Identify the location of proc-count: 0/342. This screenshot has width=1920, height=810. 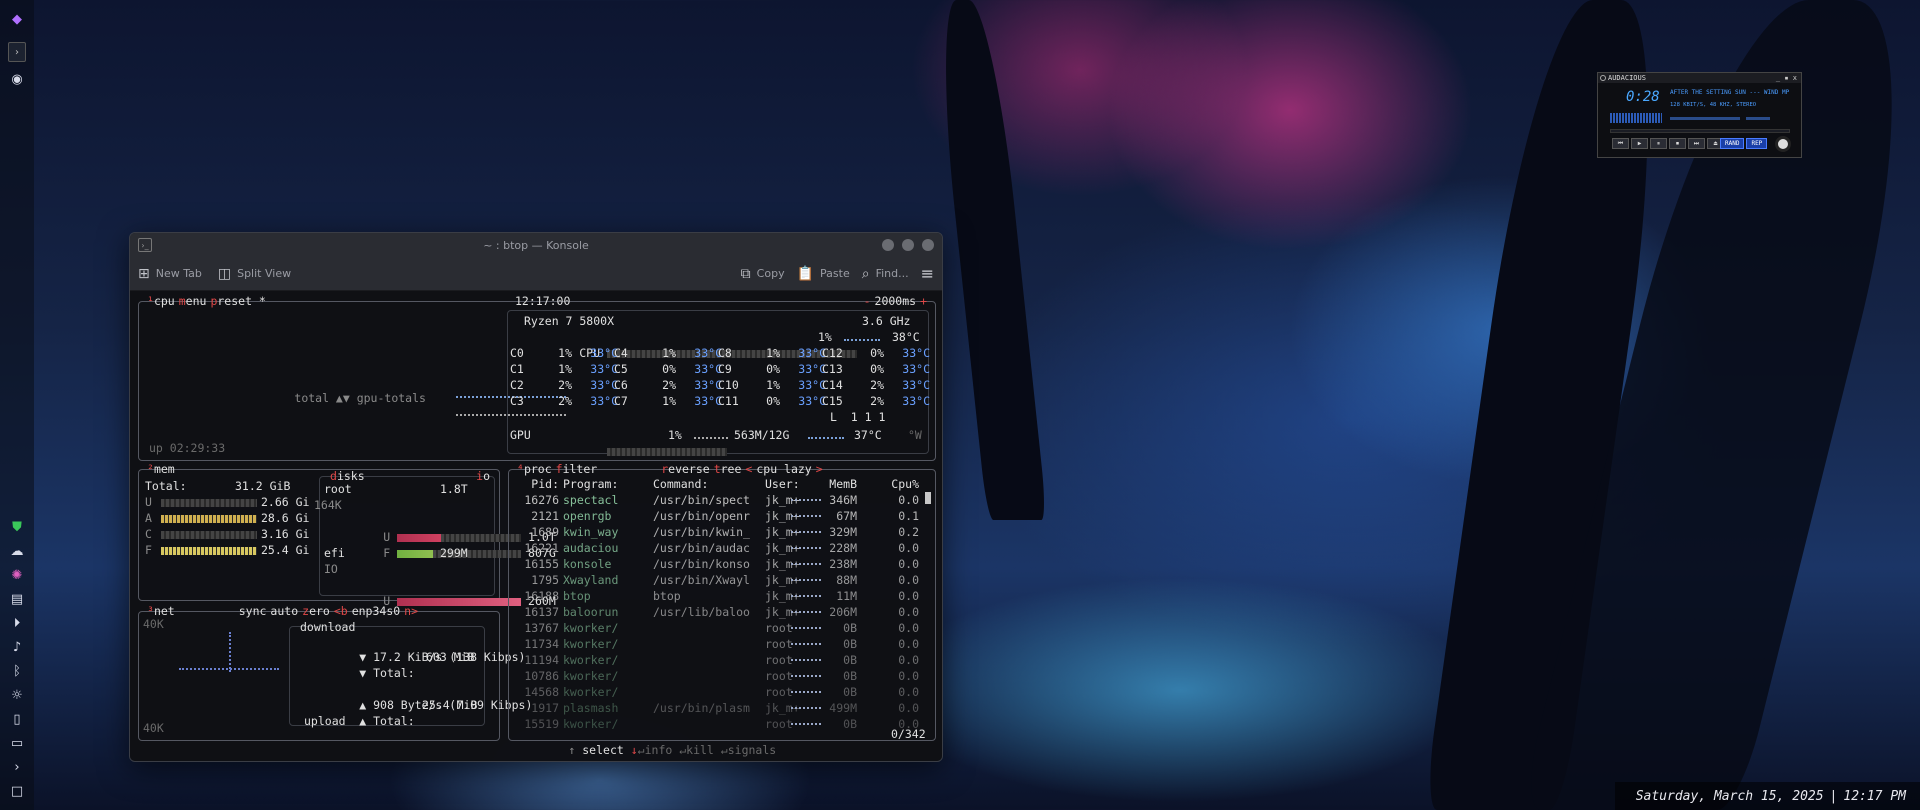
(908, 734).